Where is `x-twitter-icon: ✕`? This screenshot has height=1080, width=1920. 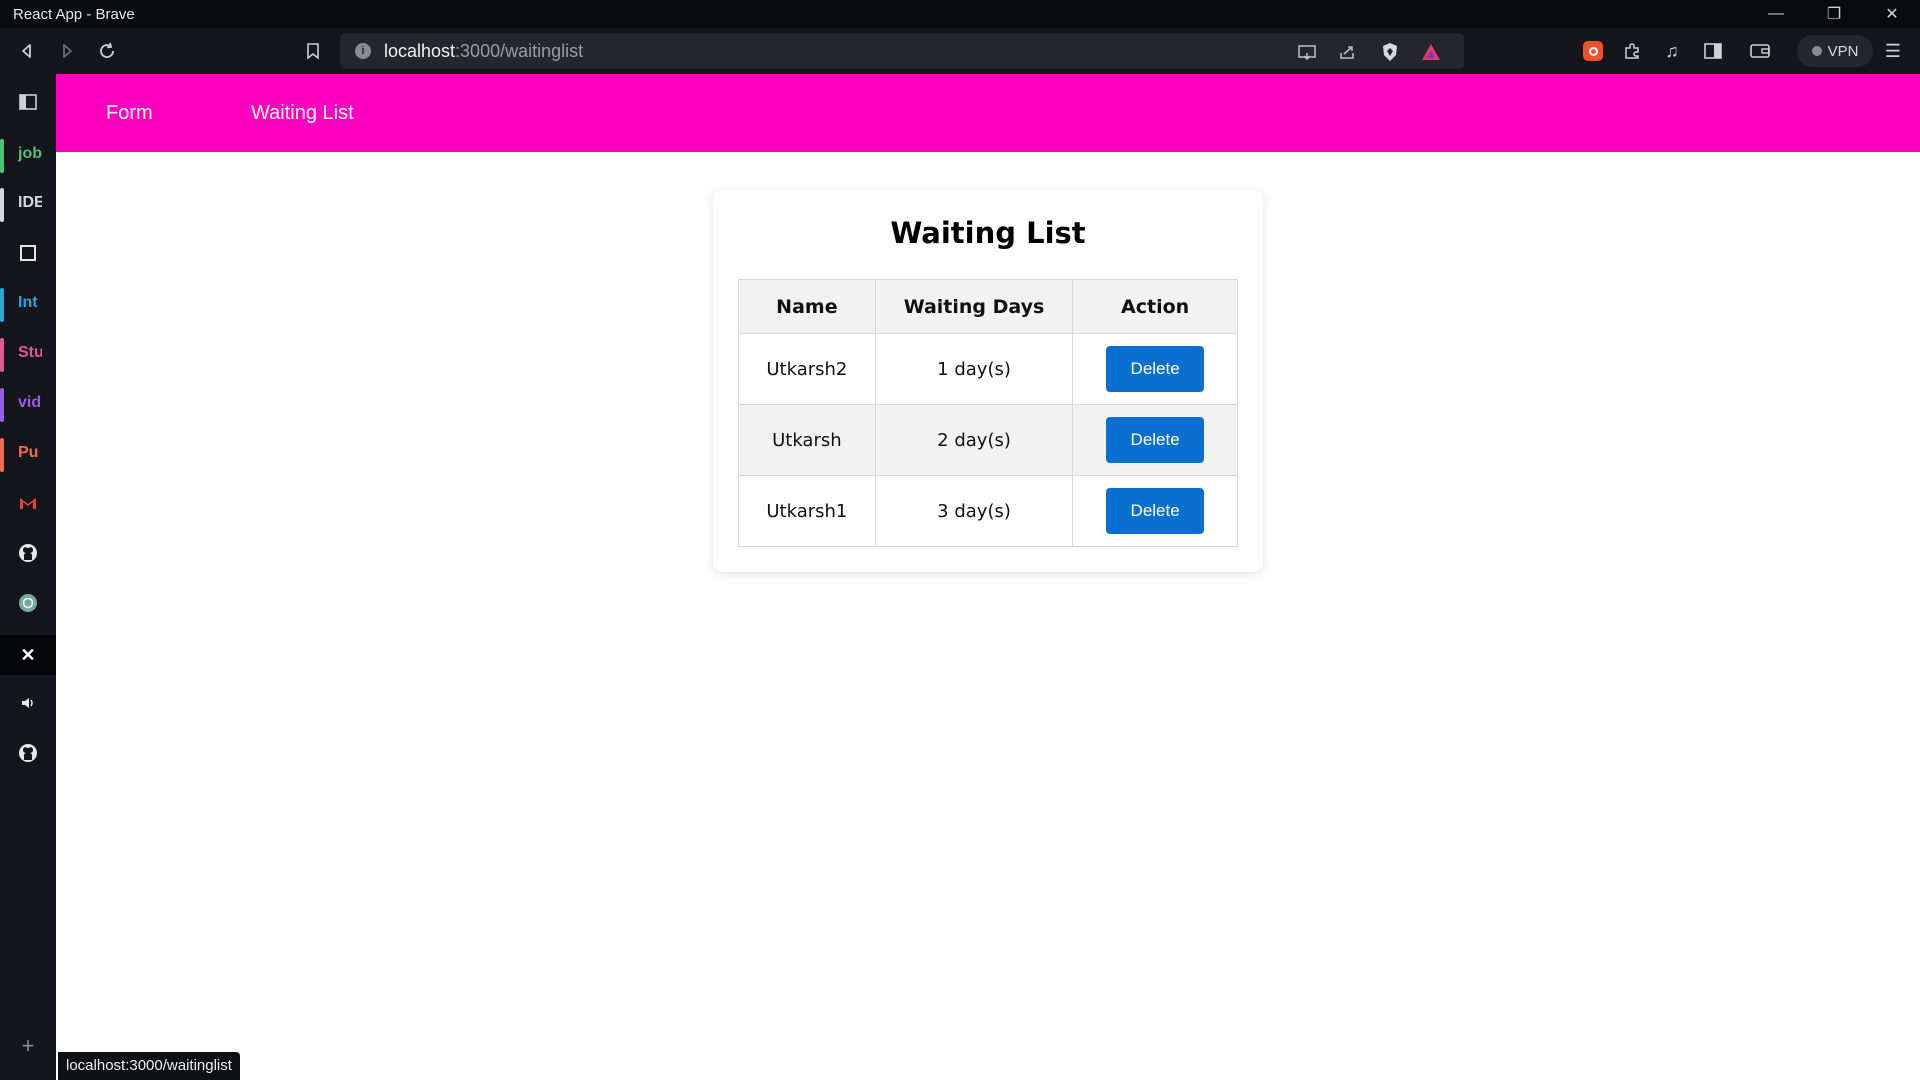
x-twitter-icon: ✕ is located at coordinates (28, 655).